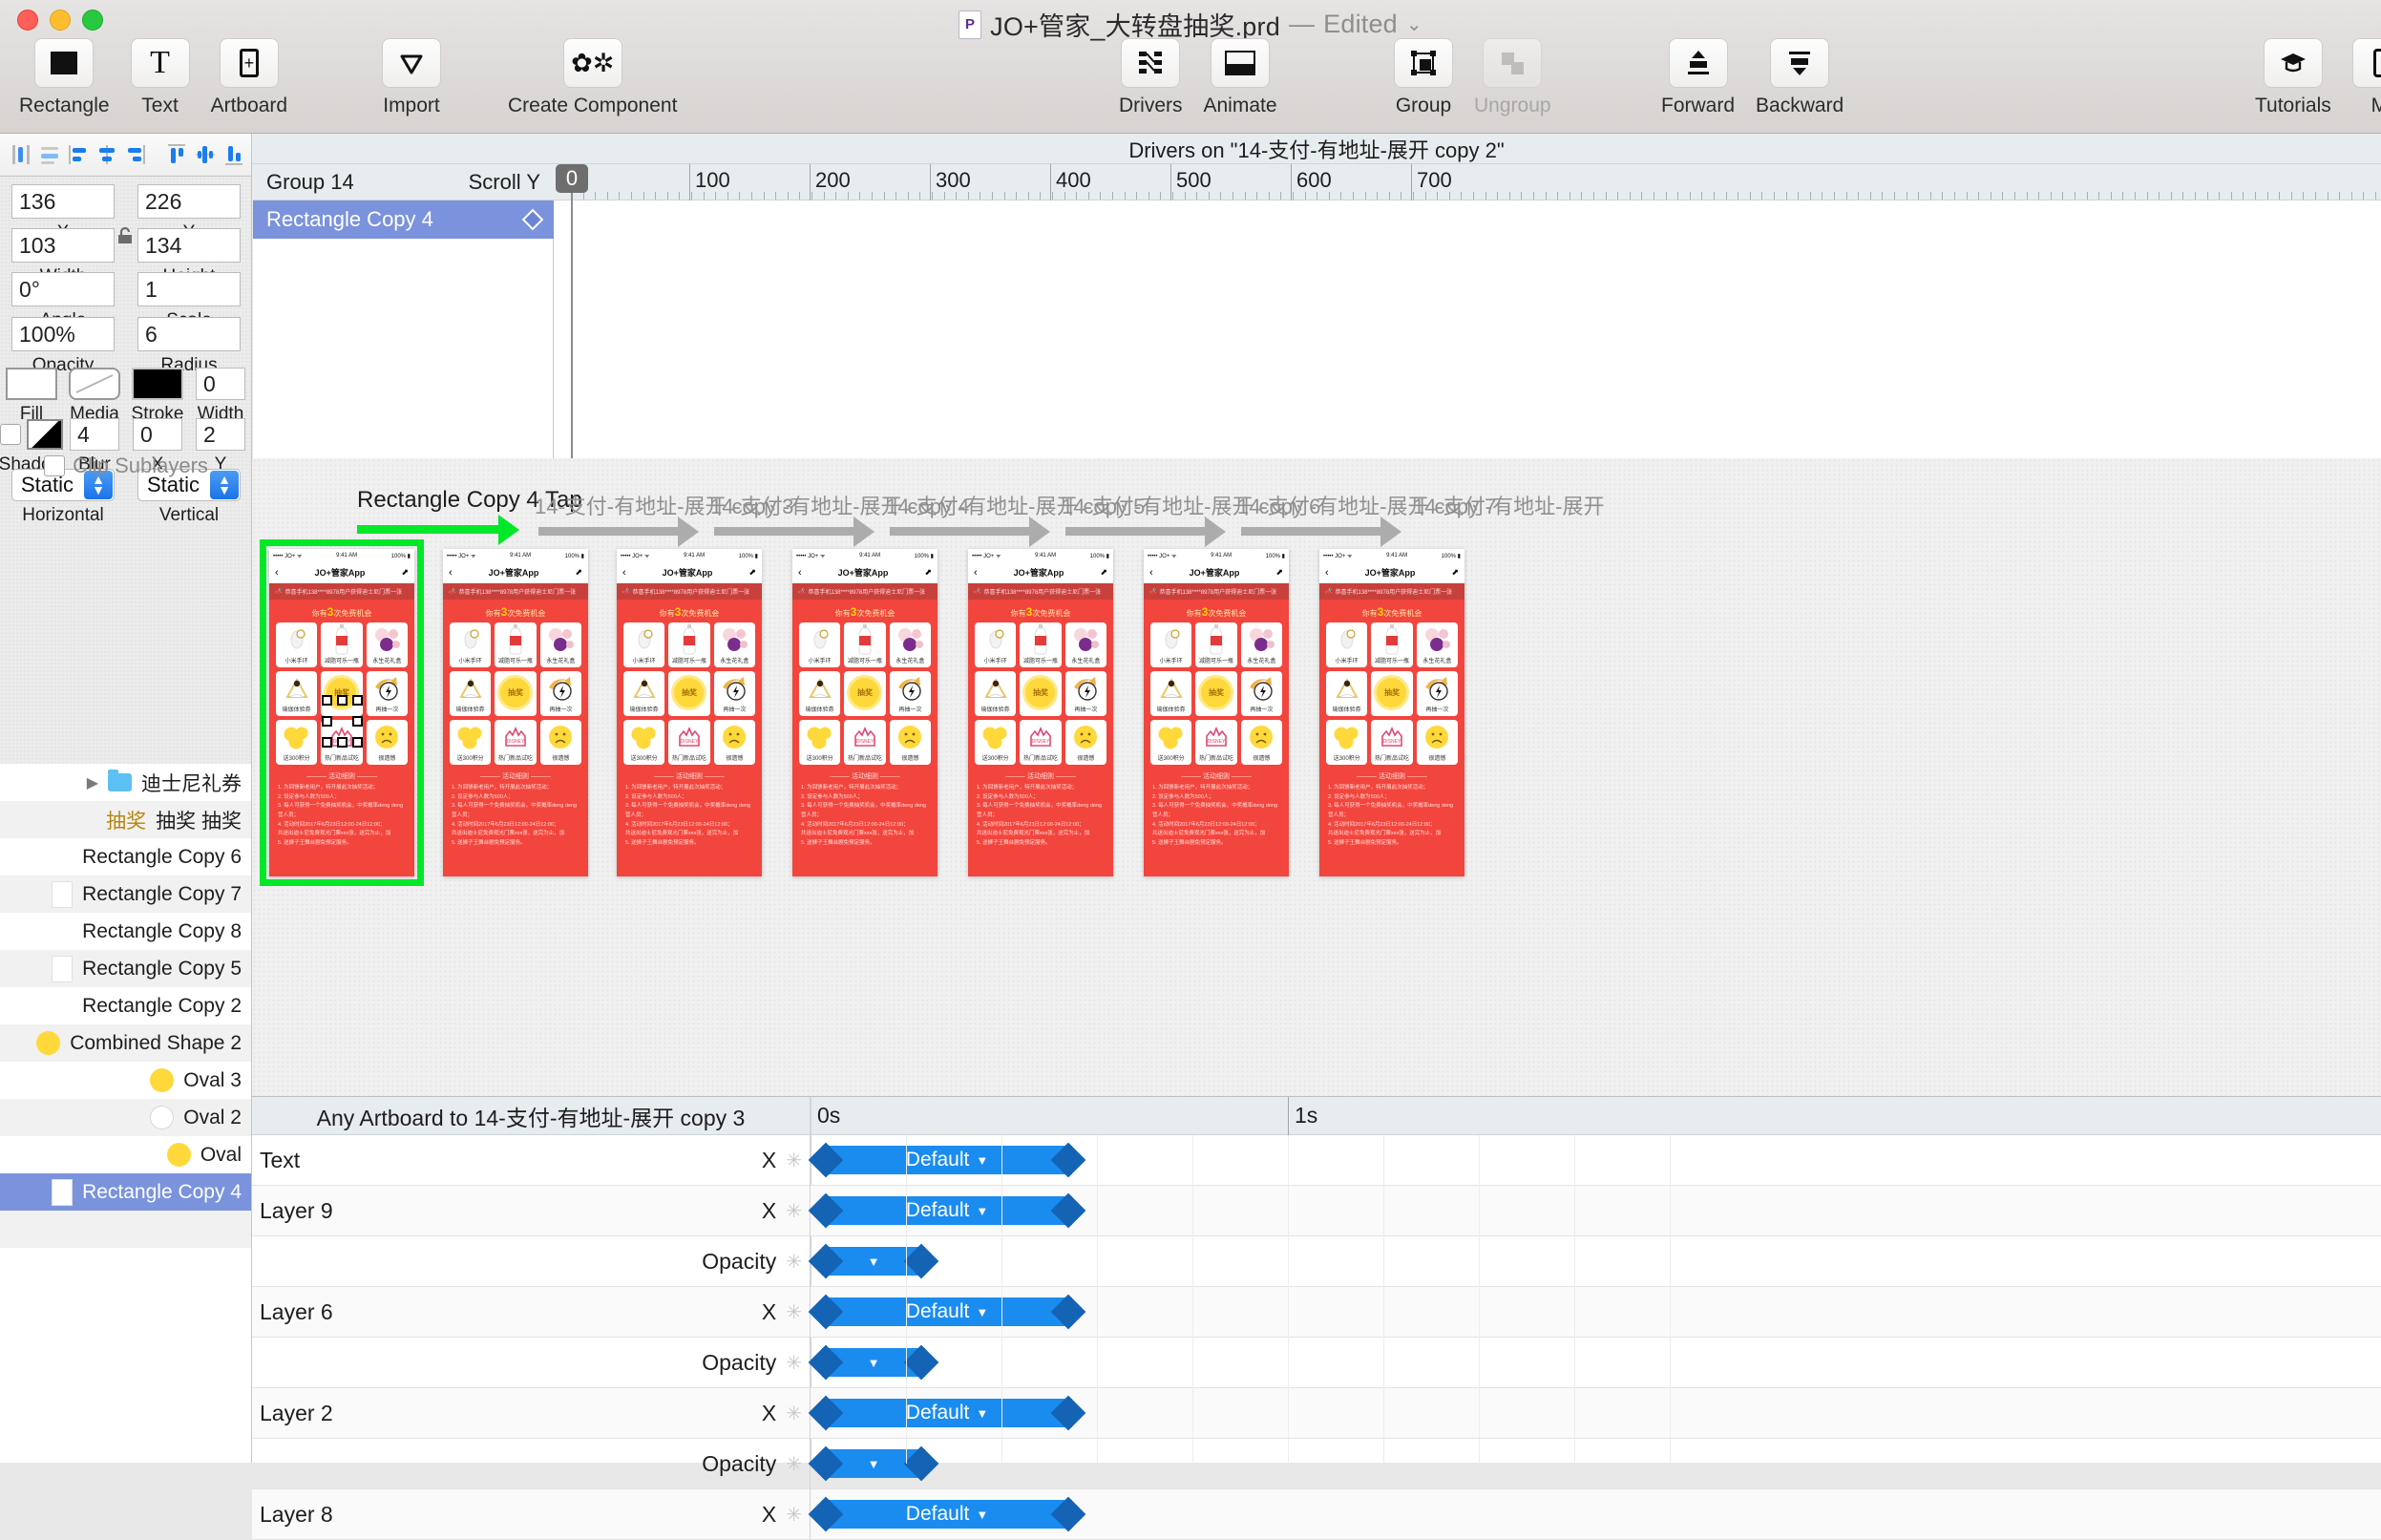  What do you see at coordinates (125, 856) in the screenshot?
I see `list-item: Rectangle Copy 6` at bounding box center [125, 856].